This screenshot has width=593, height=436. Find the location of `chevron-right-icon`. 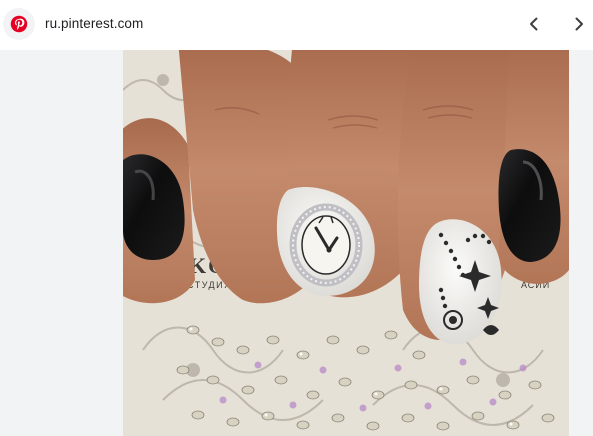

chevron-right-icon is located at coordinates (579, 24).